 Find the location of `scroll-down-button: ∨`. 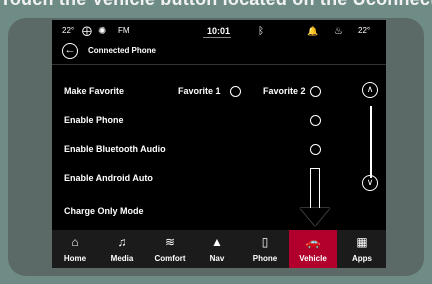

scroll-down-button: ∨ is located at coordinates (370, 183).